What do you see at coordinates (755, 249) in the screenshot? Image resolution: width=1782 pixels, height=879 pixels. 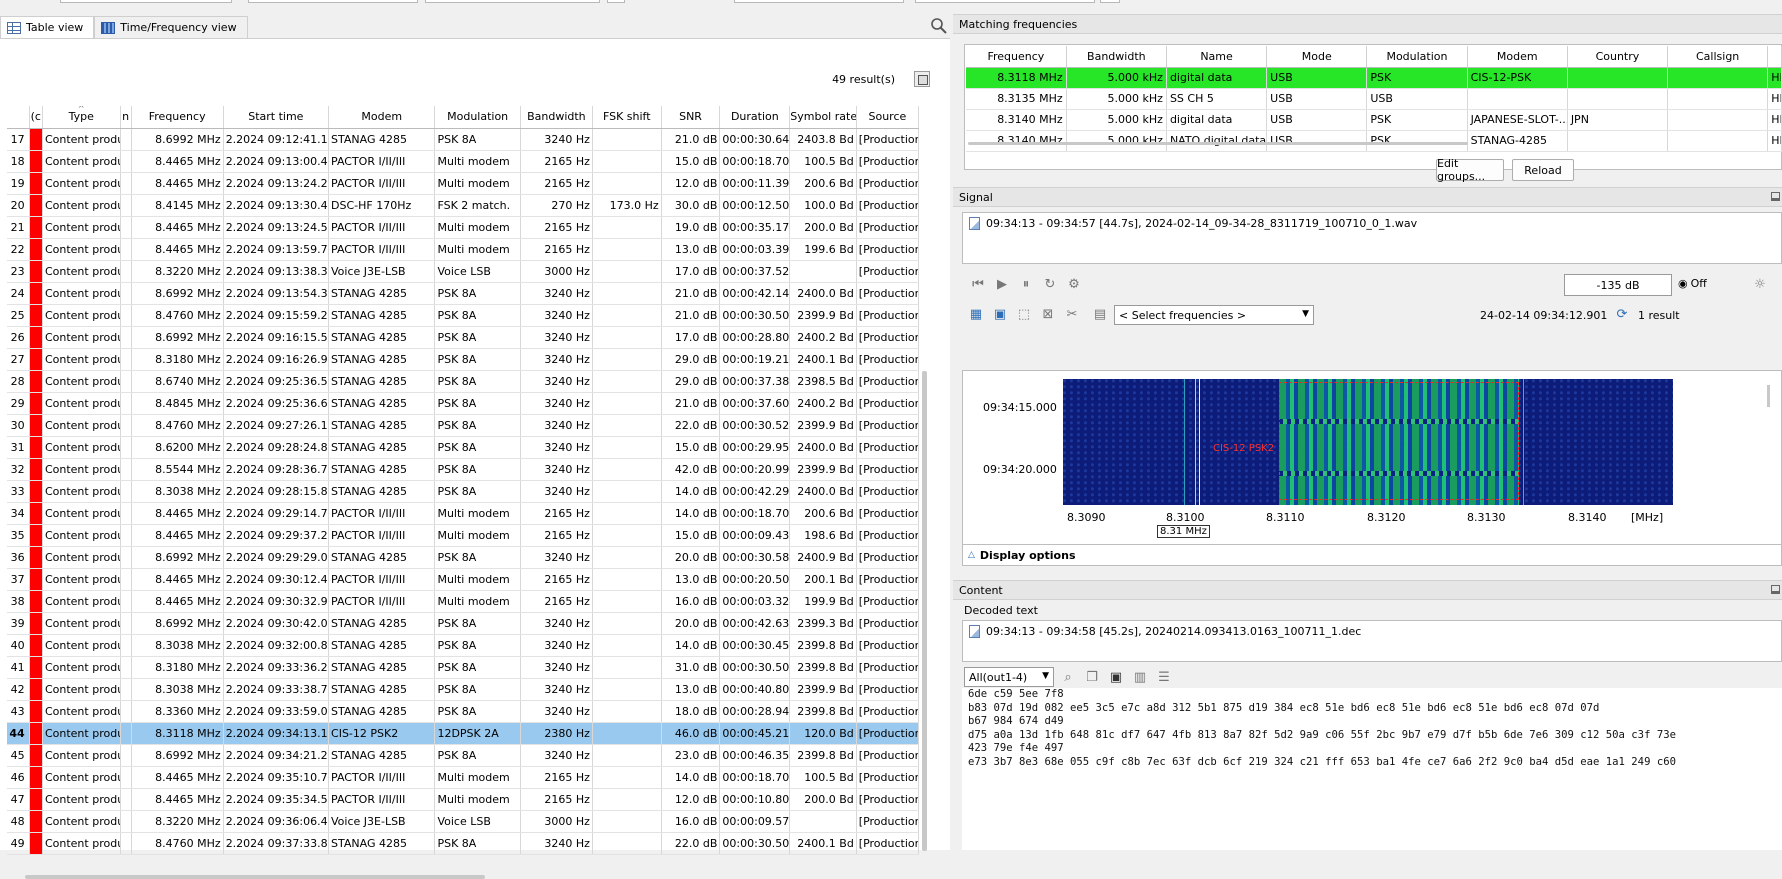 I see `cell-duration: 00:00:03.399` at bounding box center [755, 249].